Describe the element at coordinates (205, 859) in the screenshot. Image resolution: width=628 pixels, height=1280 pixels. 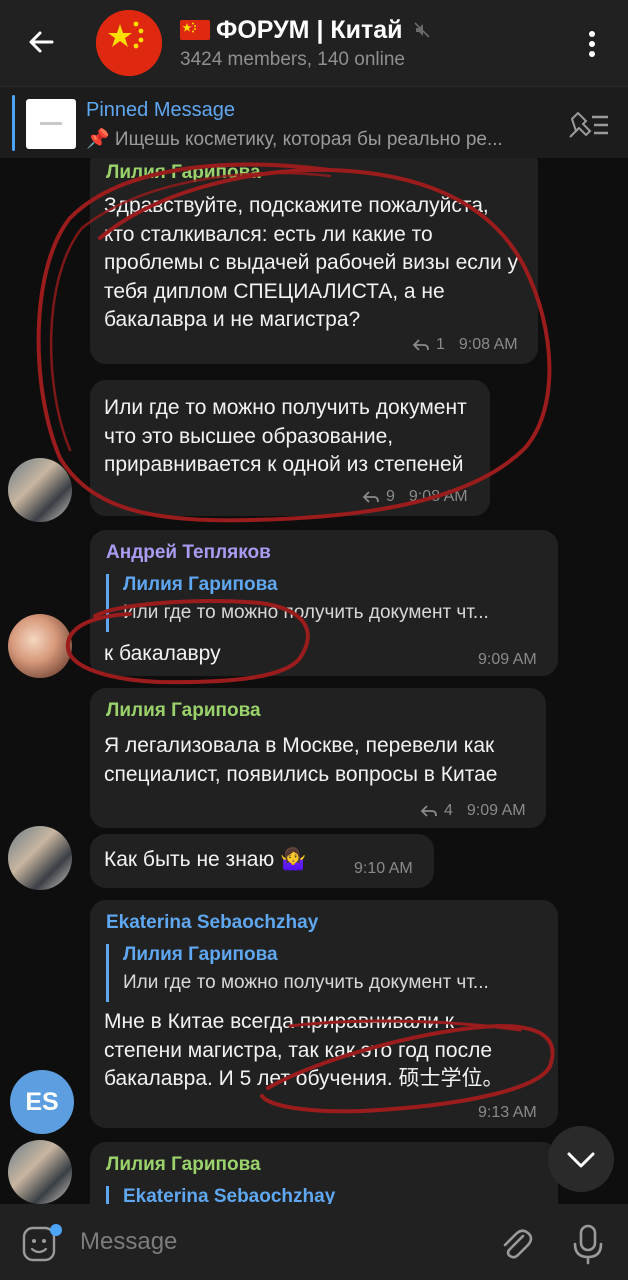
I see `message-text: Как быть не знаю 🤷‍♀️` at that location.